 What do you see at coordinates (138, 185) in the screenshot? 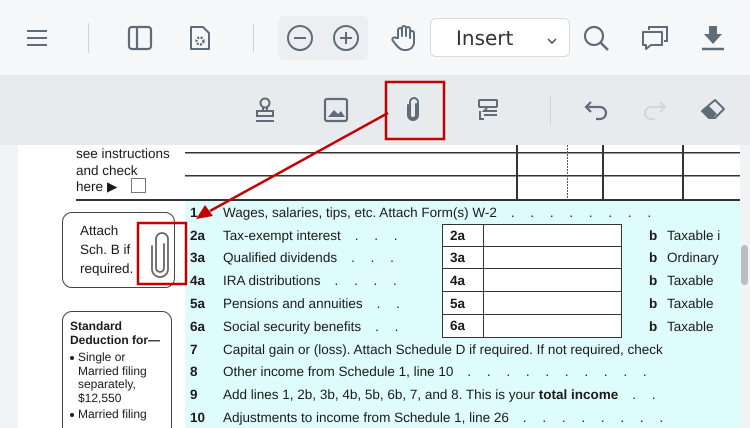
I see `checkbox` at bounding box center [138, 185].